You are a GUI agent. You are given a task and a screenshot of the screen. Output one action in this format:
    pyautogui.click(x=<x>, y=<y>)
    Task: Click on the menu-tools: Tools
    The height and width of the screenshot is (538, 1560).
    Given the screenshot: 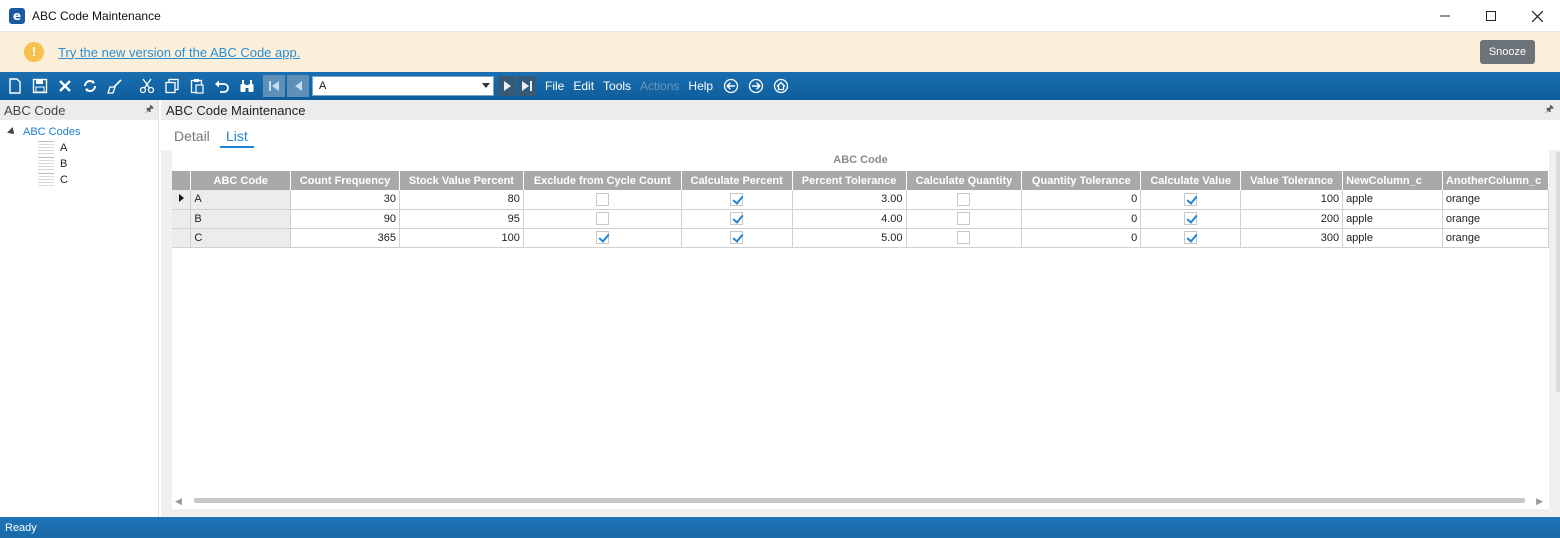 What is the action you would take?
    pyautogui.click(x=617, y=86)
    